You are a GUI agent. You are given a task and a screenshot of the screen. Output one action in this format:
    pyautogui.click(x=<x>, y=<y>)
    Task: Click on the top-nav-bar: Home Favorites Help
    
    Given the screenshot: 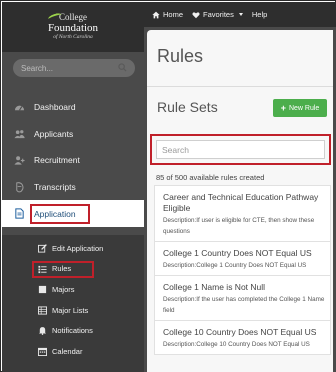 What is the action you would take?
    pyautogui.click(x=240, y=14)
    